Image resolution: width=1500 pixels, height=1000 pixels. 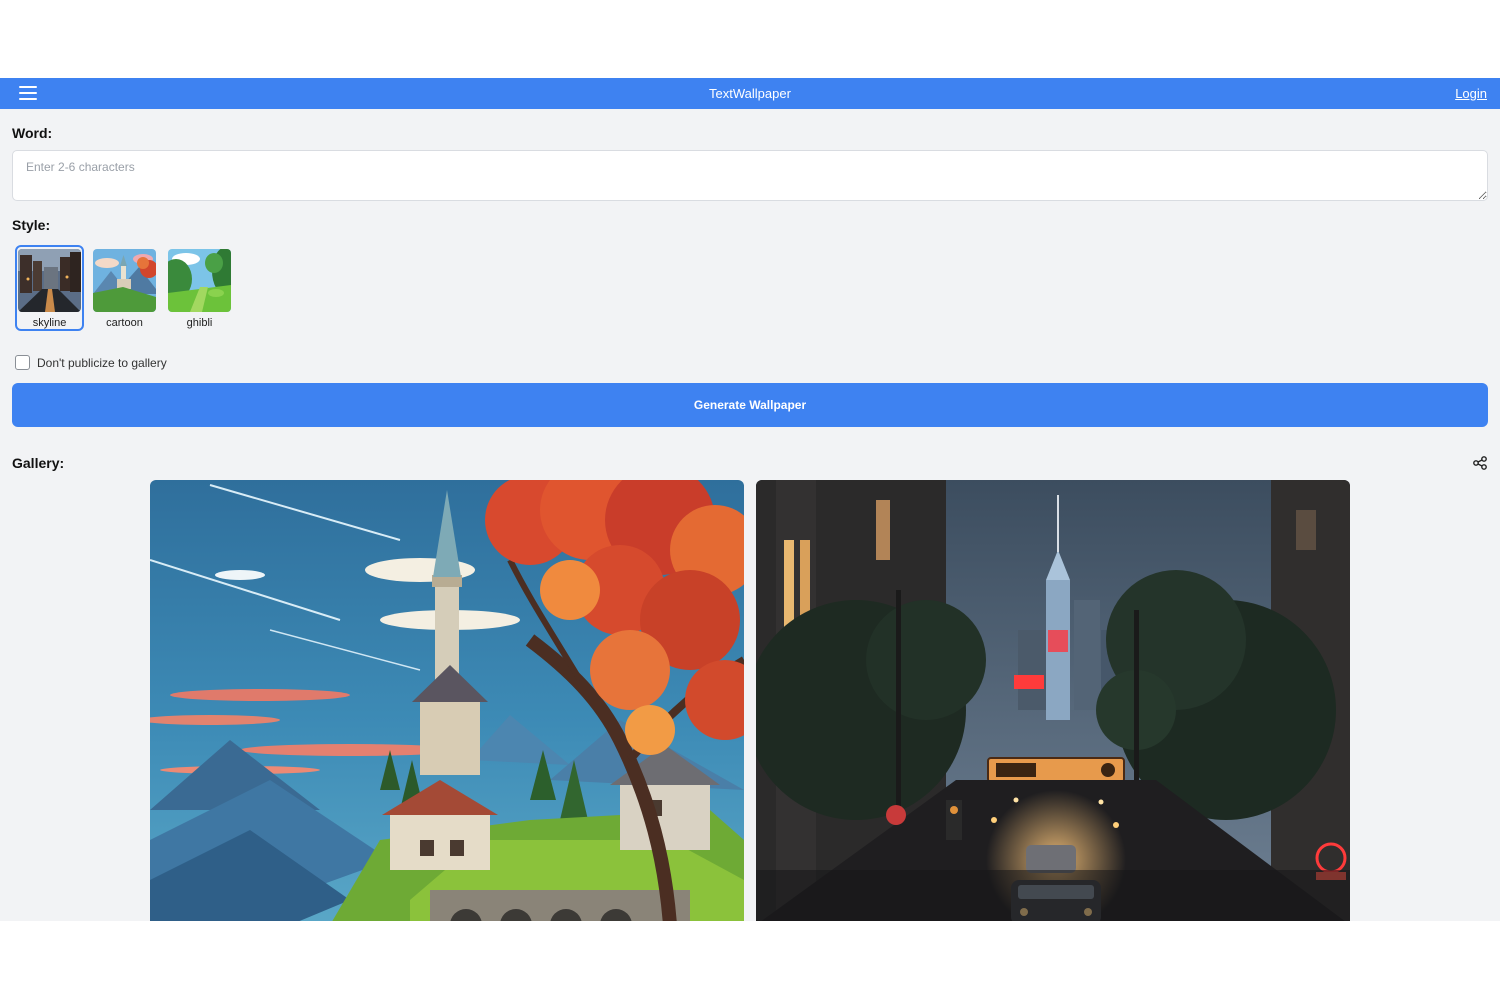 I want to click on style-option-cartoon: cartoon, so click(x=124, y=288).